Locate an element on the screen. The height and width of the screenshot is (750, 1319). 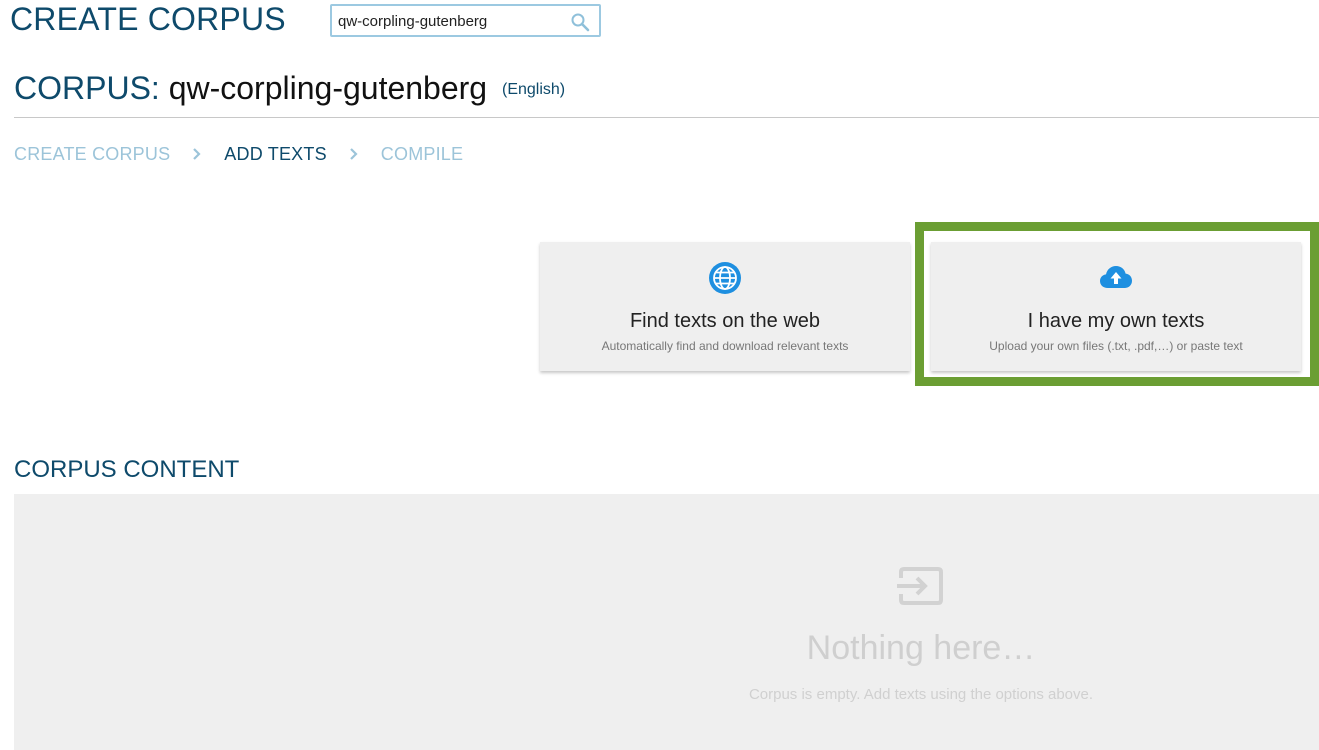
search-box is located at coordinates (465, 20).